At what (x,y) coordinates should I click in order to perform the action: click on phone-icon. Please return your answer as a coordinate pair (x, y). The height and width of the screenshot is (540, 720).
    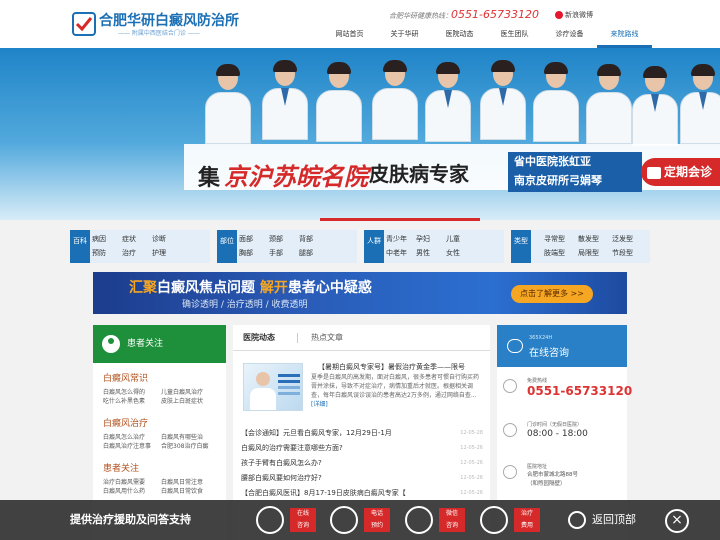
    Looking at the image, I should click on (344, 520).